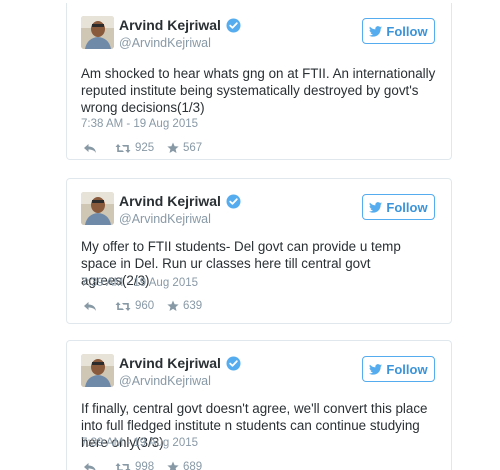  I want to click on retweet-button: 998, so click(141, 465).